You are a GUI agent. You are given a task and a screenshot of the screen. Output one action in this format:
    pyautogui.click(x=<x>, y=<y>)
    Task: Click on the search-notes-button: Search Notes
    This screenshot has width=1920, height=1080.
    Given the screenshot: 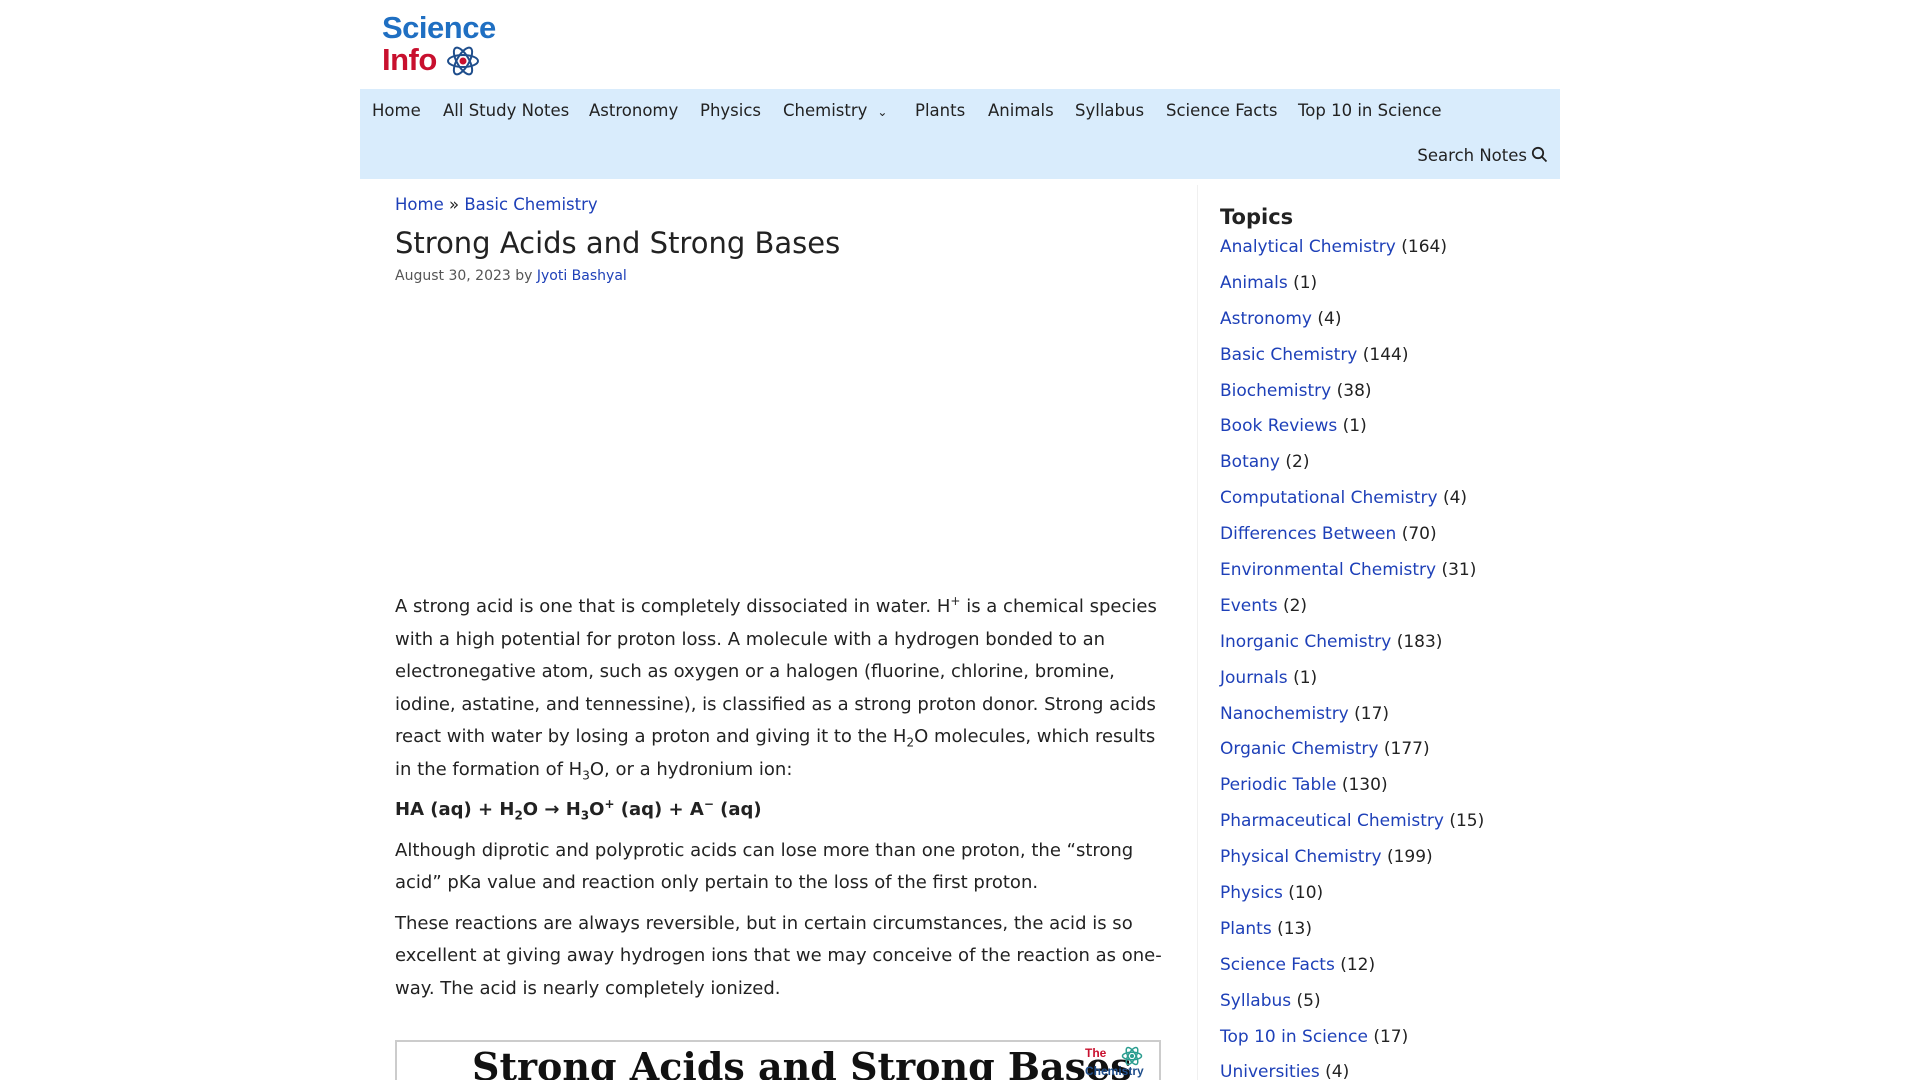 What is the action you would take?
    pyautogui.click(x=1482, y=155)
    